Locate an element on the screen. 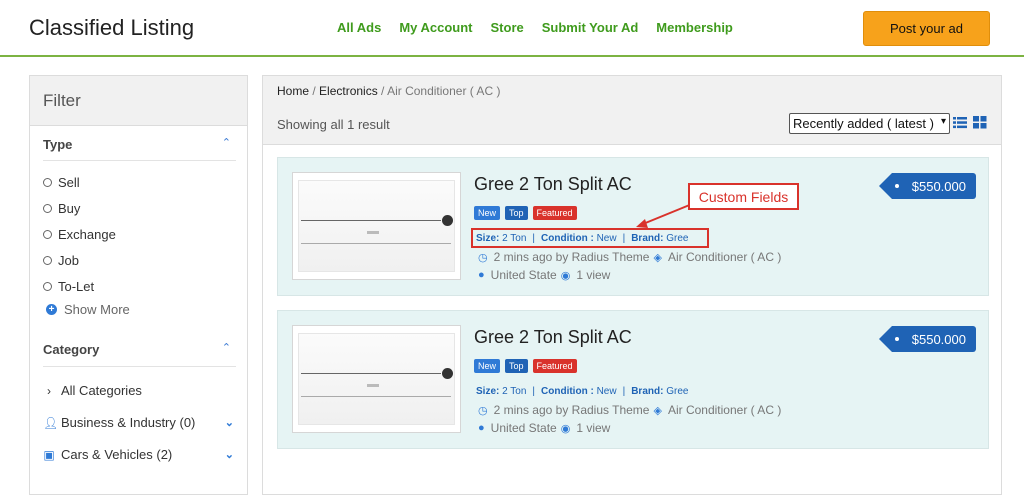  type-section-title: Type is located at coordinates (57, 144).